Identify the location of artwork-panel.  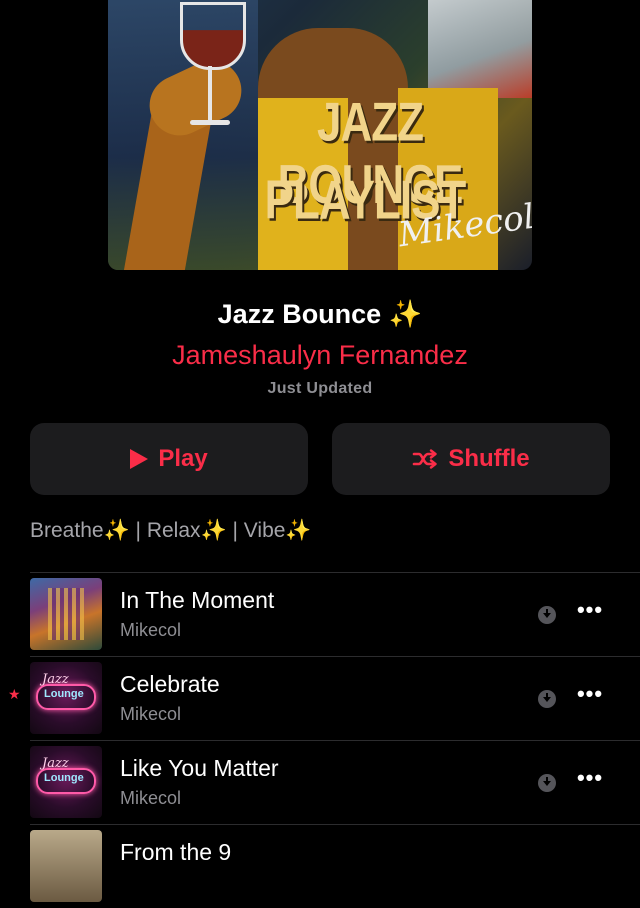
(480, 49).